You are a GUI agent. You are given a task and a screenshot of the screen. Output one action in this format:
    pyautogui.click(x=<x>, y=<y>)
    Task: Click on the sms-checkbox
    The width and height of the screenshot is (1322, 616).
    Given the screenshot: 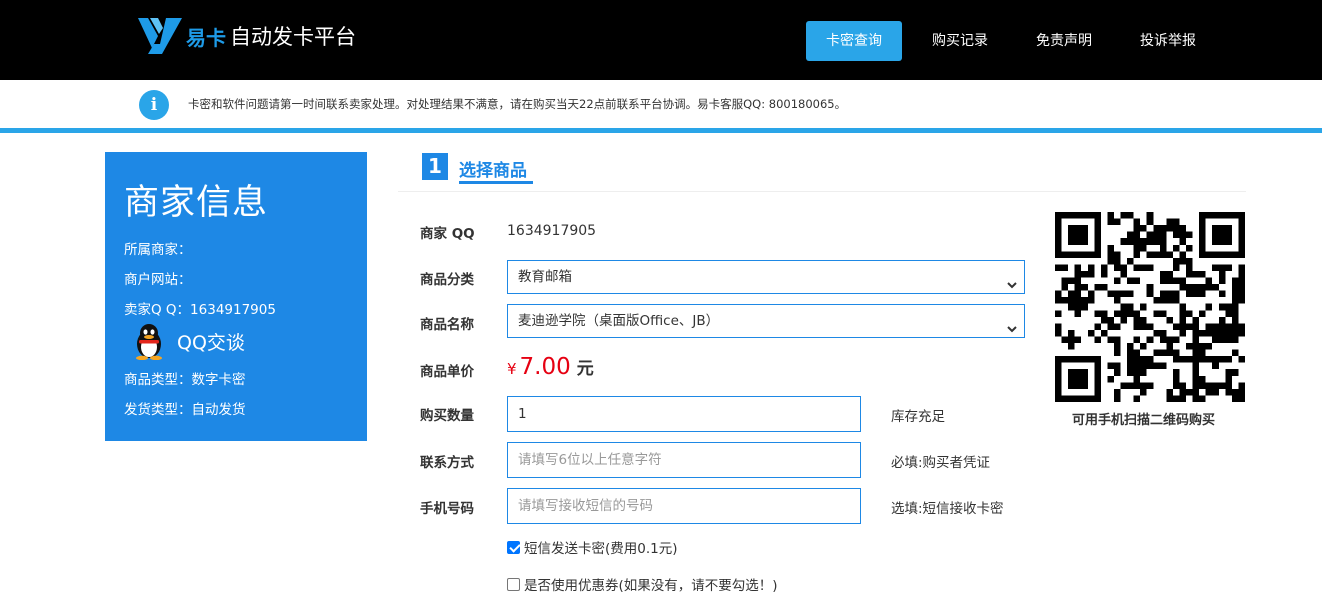 What is the action you would take?
    pyautogui.click(x=513, y=547)
    